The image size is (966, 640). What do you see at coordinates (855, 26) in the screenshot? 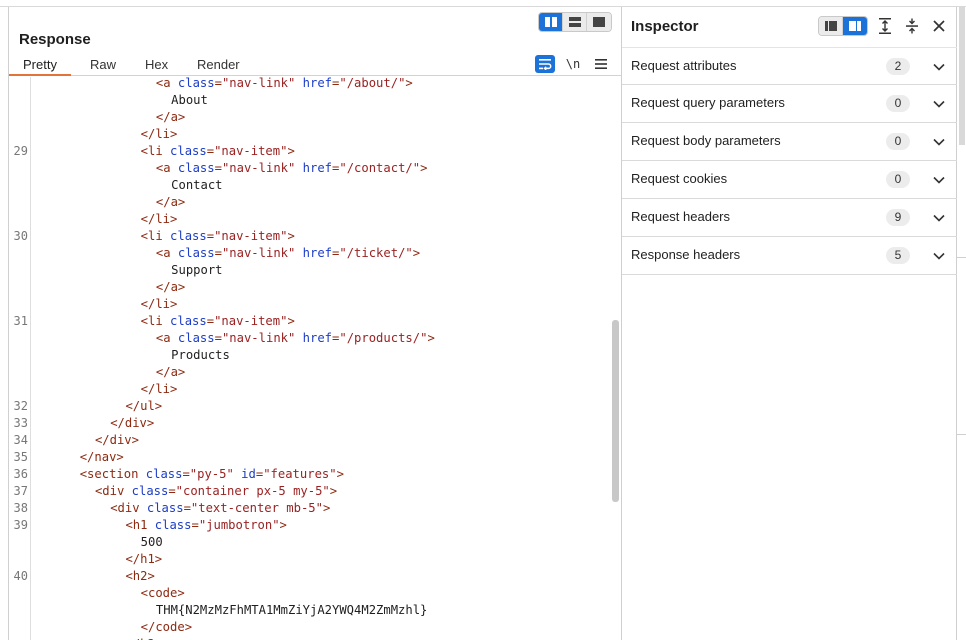
I see `inspector-expanded-layout-button` at bounding box center [855, 26].